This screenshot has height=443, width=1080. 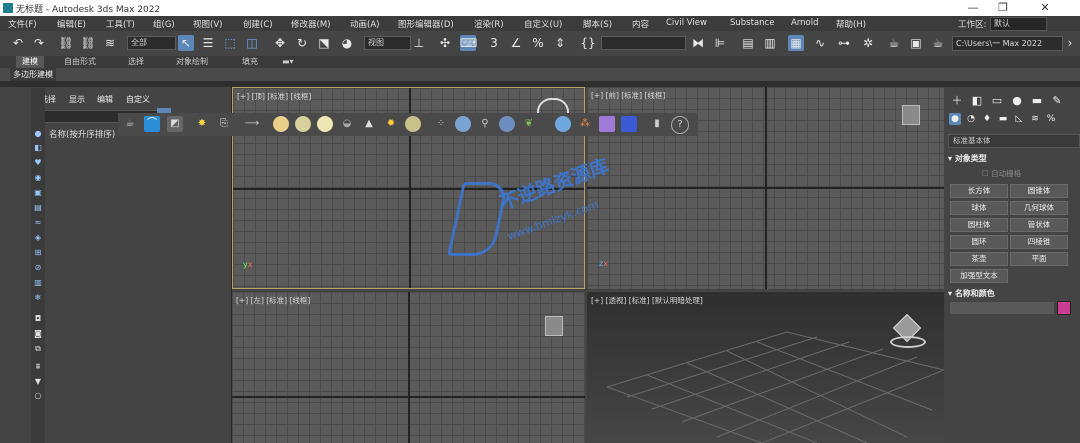 What do you see at coordinates (273, 300) in the screenshot?
I see `viewport-label-left: [+] [左] [标准] [线框]` at bounding box center [273, 300].